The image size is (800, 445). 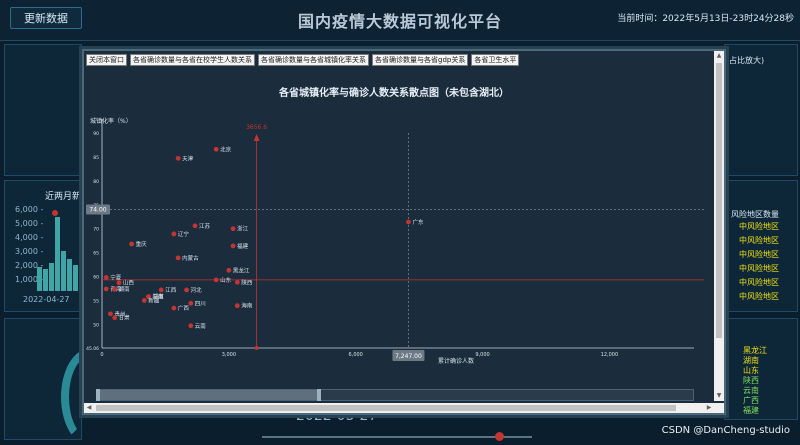 What do you see at coordinates (761, 110) in the screenshot?
I see `right-top-panel: 占比放大)` at bounding box center [761, 110].